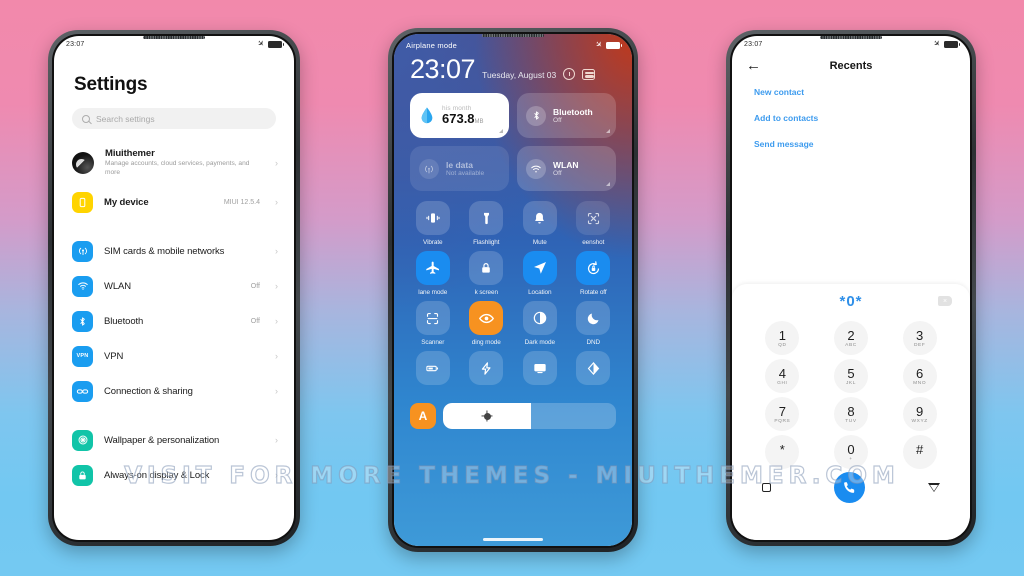 This screenshot has height=576, width=1024. What do you see at coordinates (919, 338) in the screenshot?
I see `dialpad-key-3: 3 DEF` at bounding box center [919, 338].